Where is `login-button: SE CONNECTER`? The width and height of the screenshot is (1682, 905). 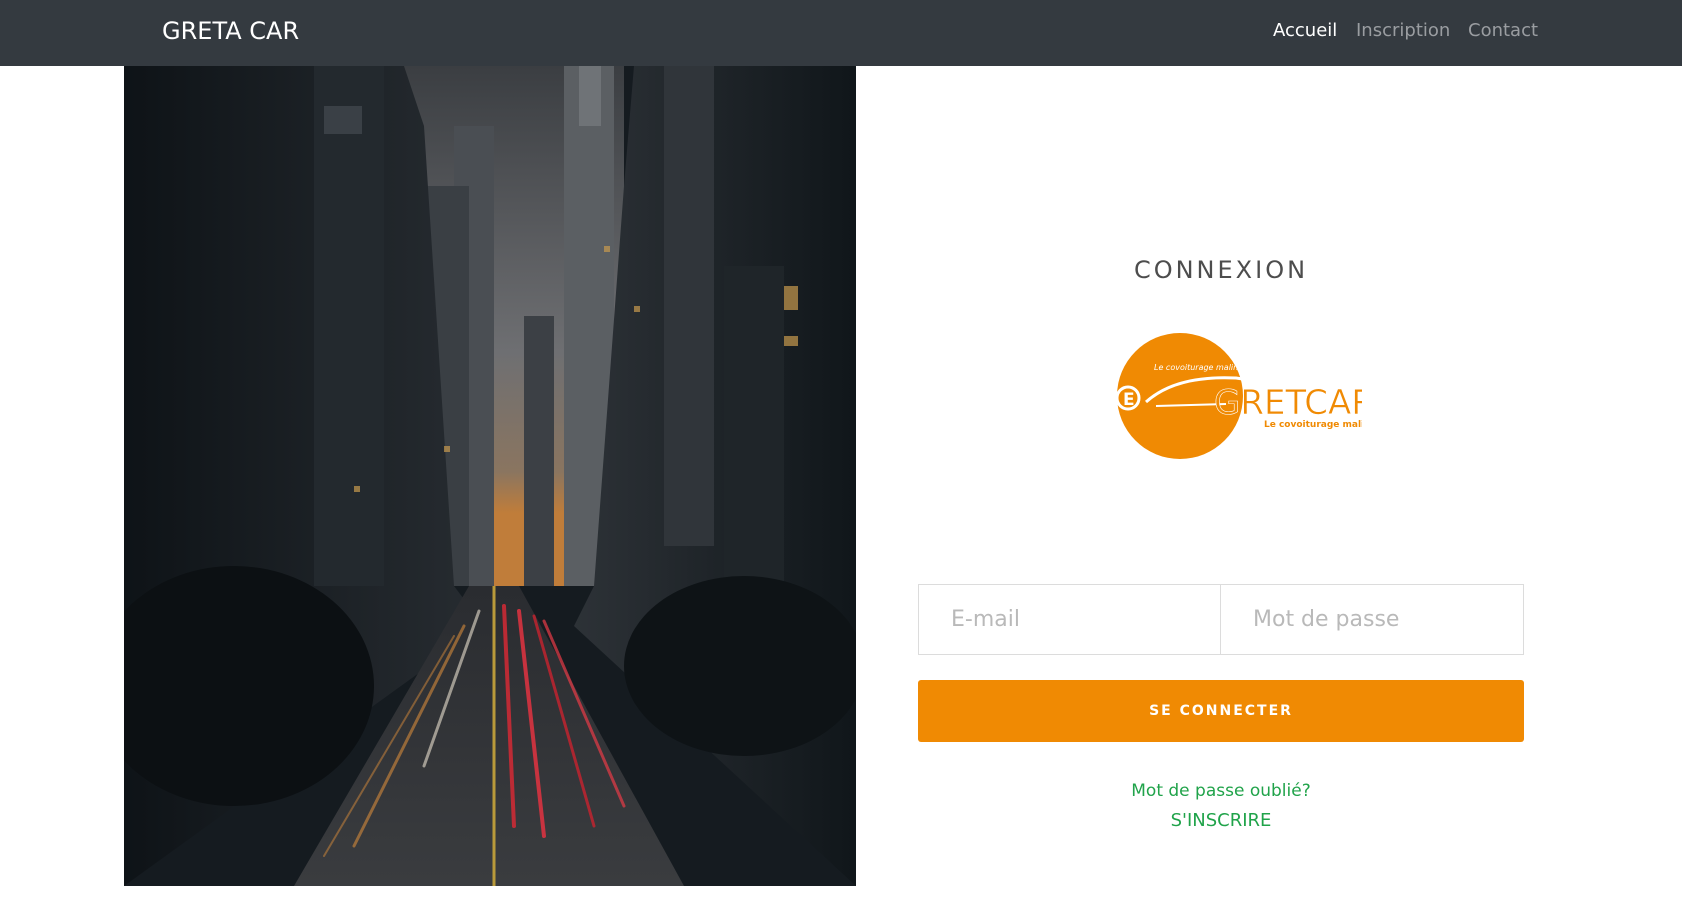
login-button: SE CONNECTER is located at coordinates (1221, 711).